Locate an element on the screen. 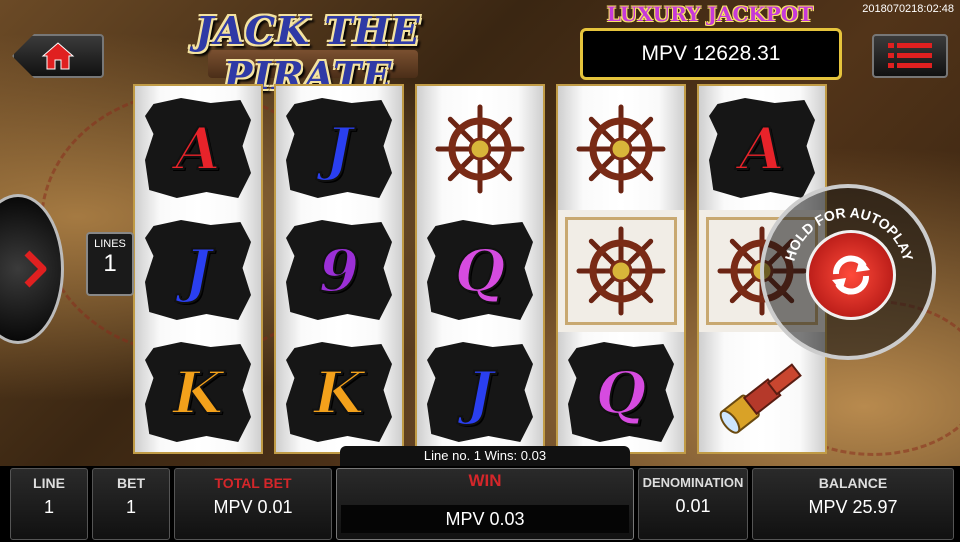 This screenshot has width=960, height=542. jackpot-value: MPV 12628.31 is located at coordinates (711, 54).